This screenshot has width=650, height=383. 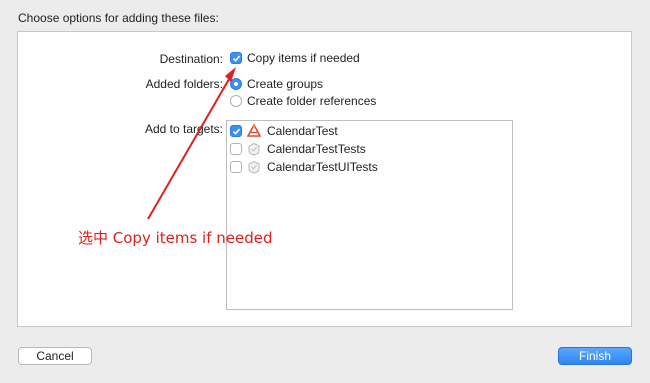 What do you see at coordinates (595, 356) in the screenshot?
I see `finish-button: Finish` at bounding box center [595, 356].